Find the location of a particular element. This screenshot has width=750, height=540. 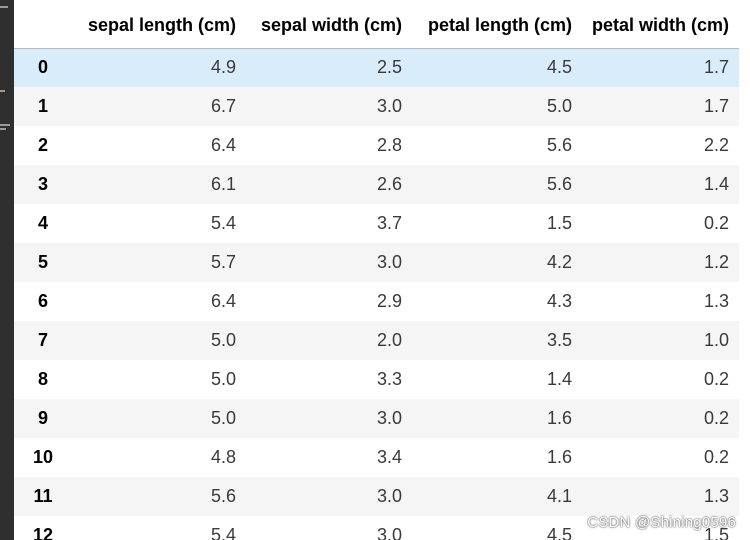

table-cell: 3.3 is located at coordinates (389, 379).